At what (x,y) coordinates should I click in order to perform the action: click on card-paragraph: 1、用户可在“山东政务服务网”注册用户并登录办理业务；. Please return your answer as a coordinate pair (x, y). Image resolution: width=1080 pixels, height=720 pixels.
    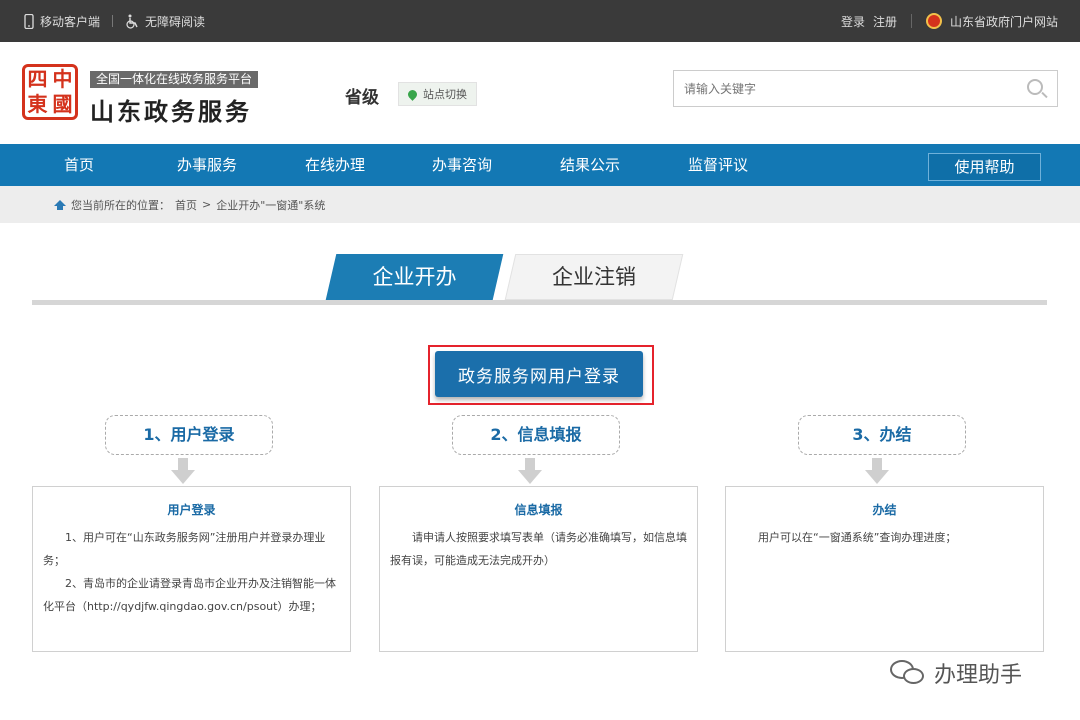
    Looking at the image, I should click on (184, 549).